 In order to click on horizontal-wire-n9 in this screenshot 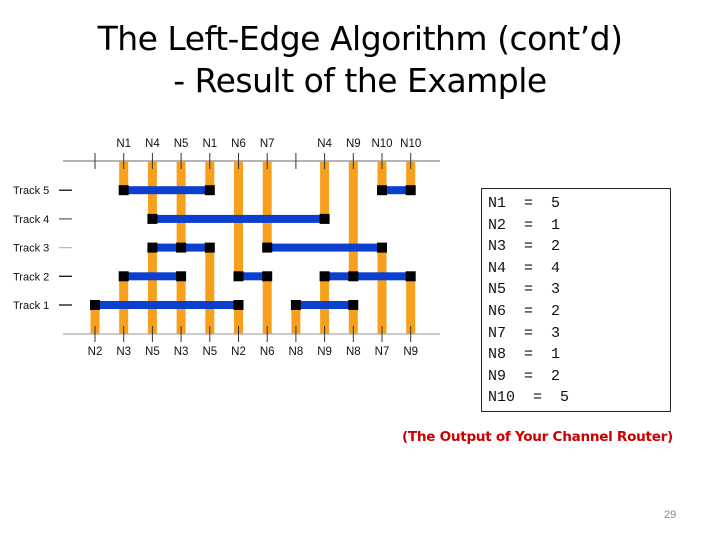, I will do `click(367, 276)`.